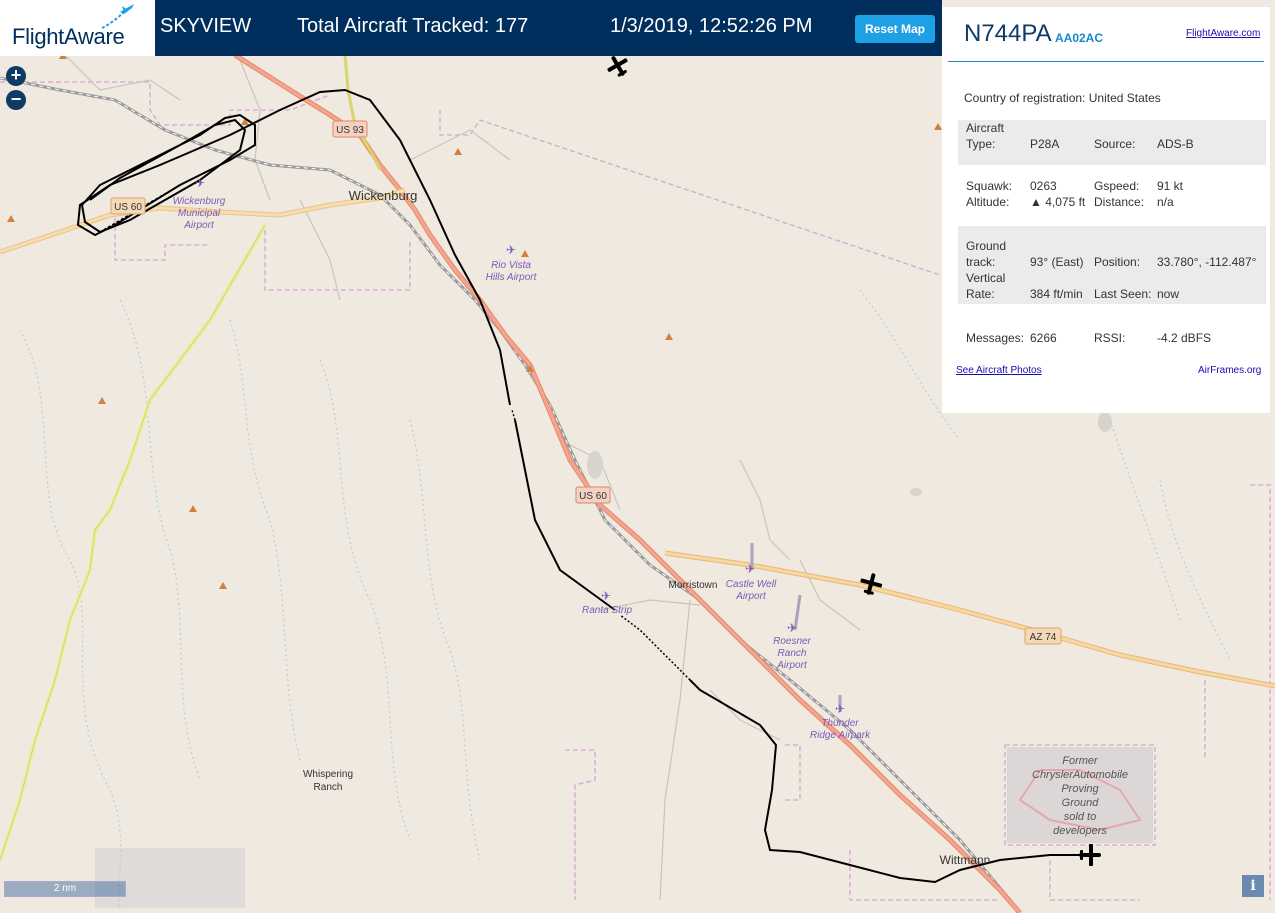  I want to click on zoom-out-button: −, so click(16, 100).